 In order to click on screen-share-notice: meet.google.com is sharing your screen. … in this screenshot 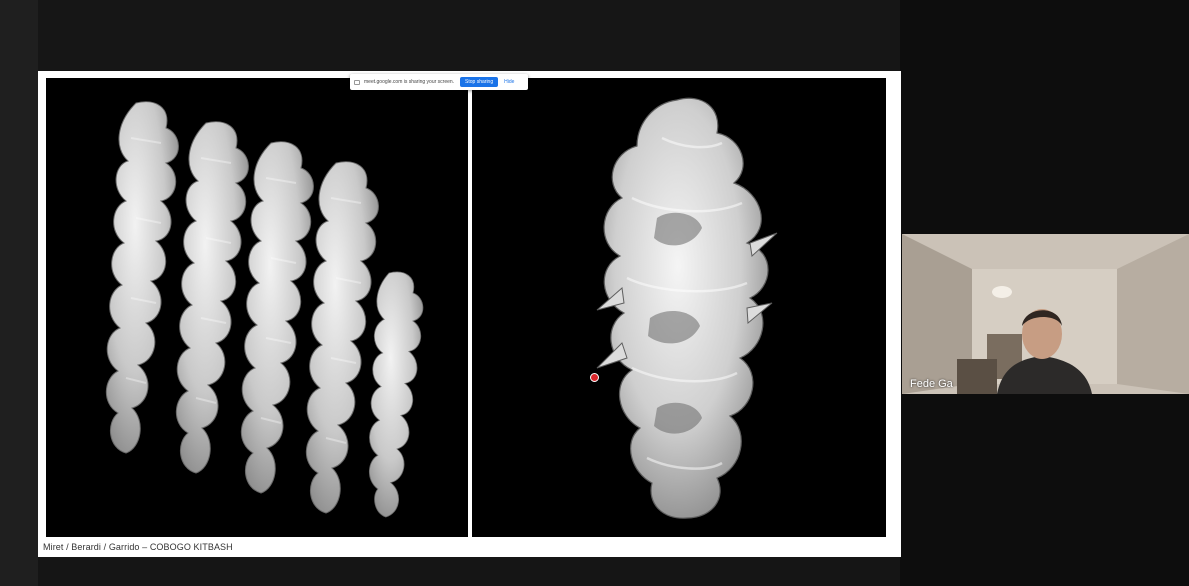, I will do `click(439, 82)`.